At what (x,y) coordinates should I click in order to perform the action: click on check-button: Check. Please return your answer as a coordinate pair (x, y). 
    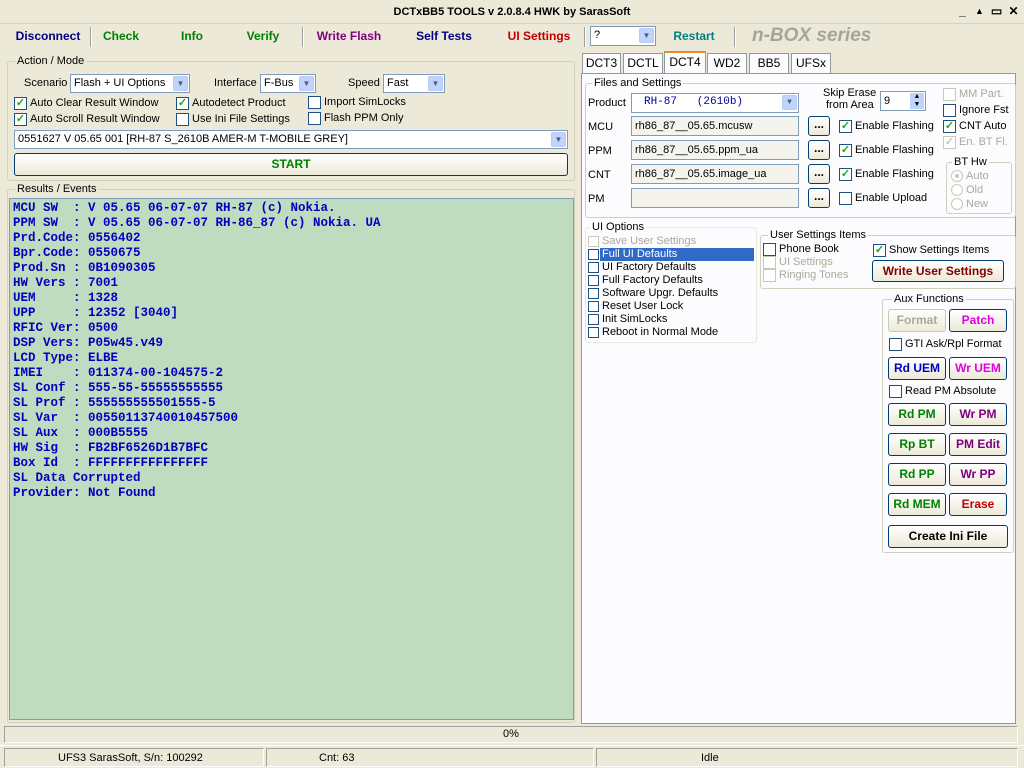
    Looking at the image, I should click on (121, 36).